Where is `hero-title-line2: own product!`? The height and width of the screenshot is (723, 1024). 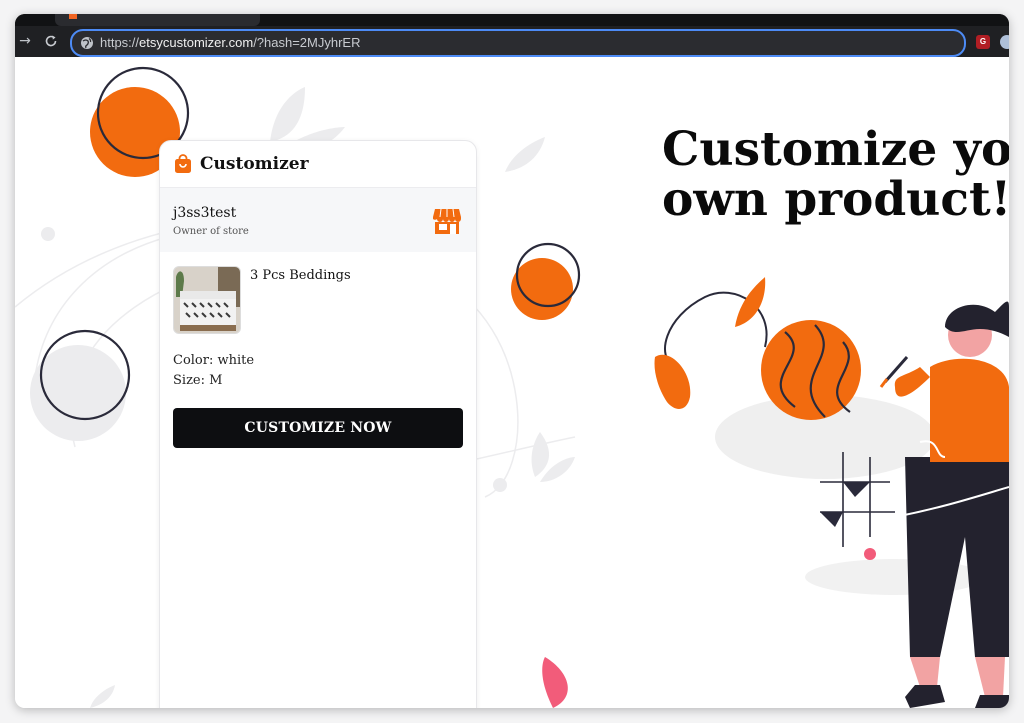 hero-title-line2: own product! is located at coordinates (835, 199).